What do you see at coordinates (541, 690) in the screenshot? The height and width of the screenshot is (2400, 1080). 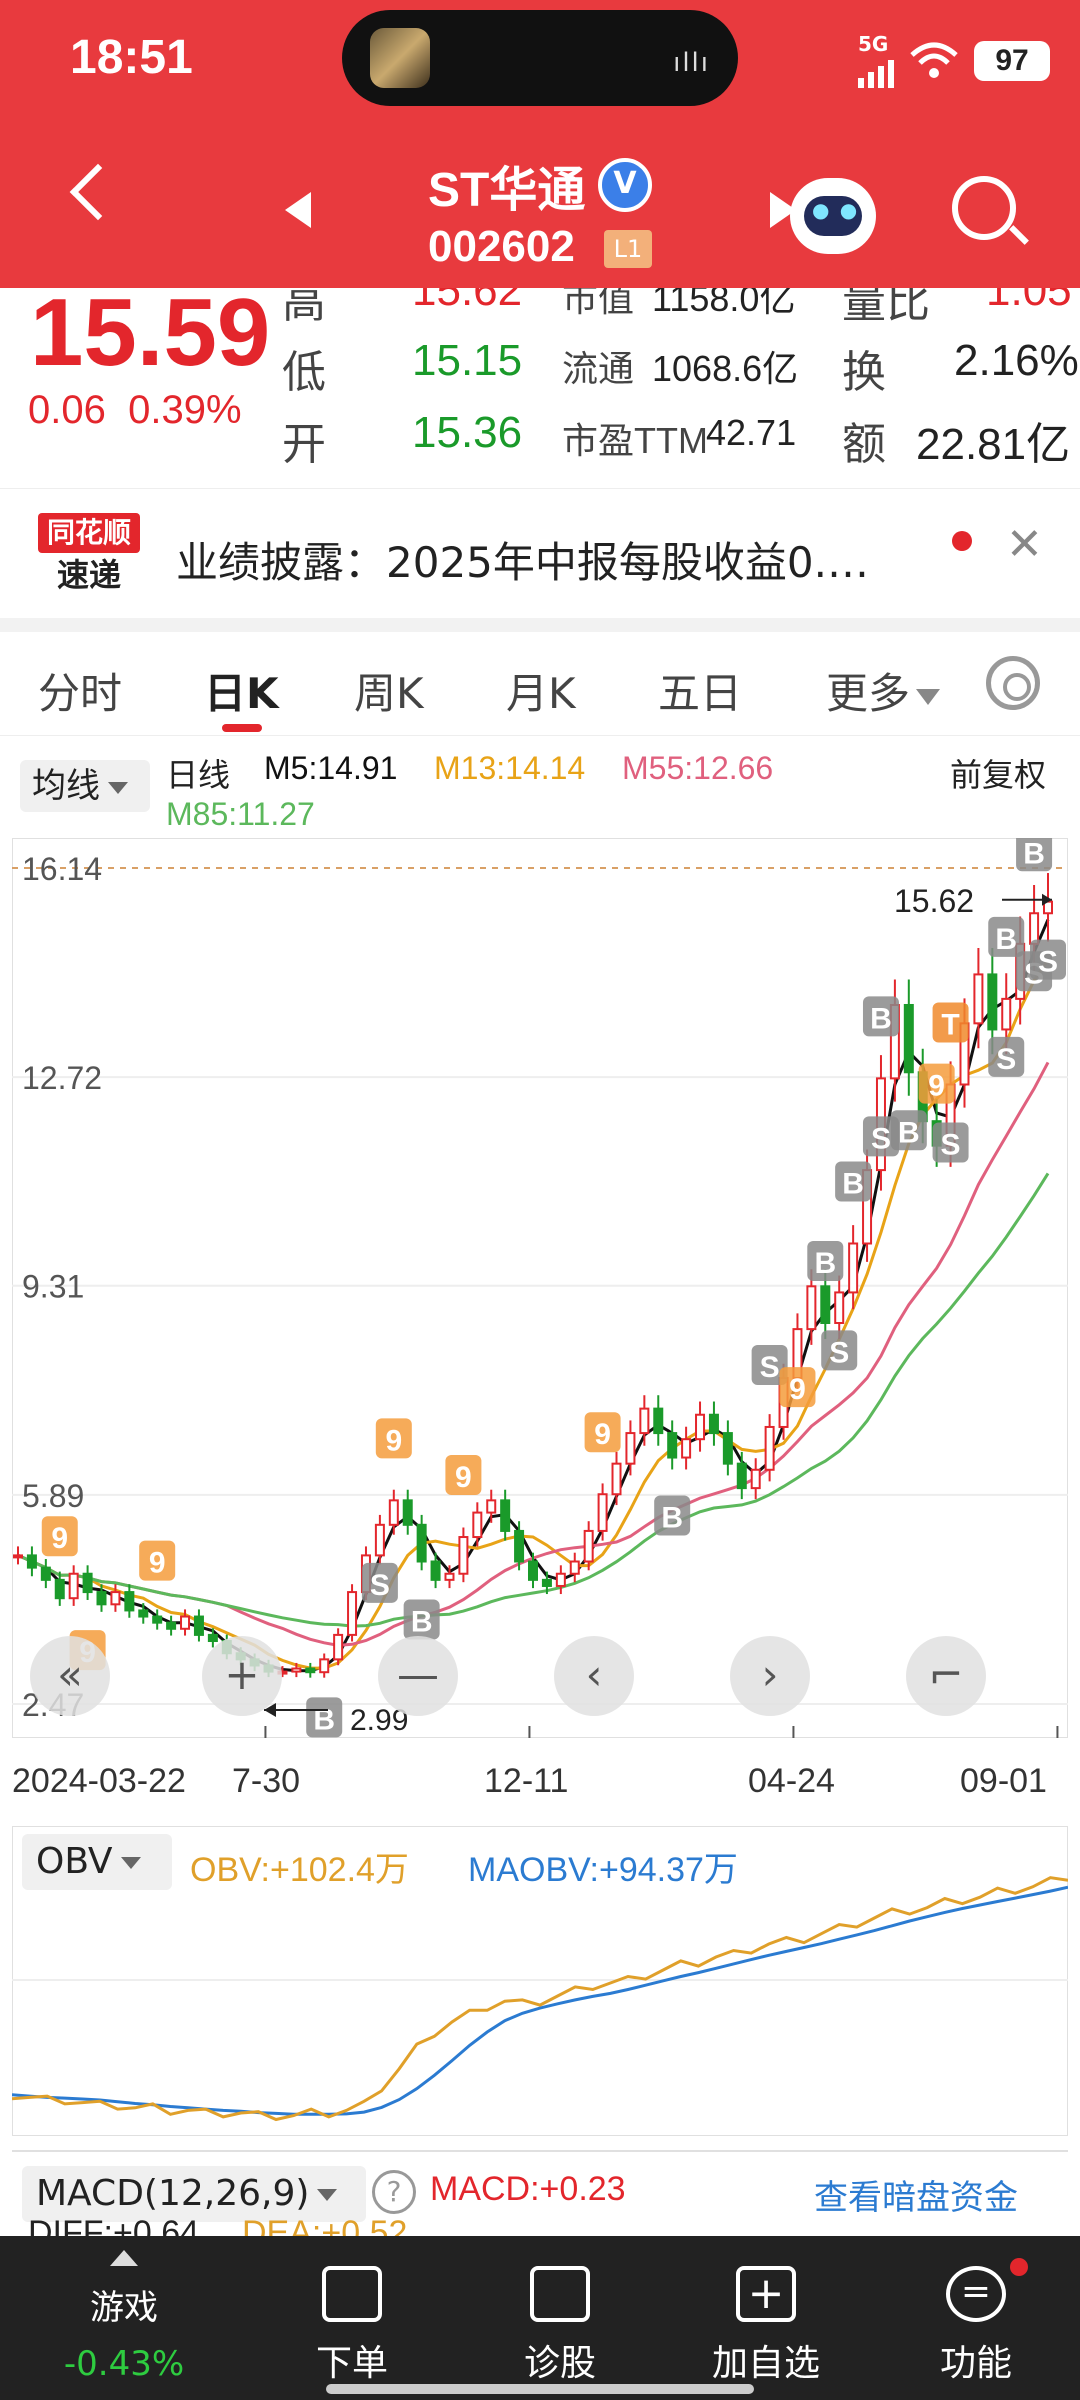 I see `tab-monthly-k: 月K` at bounding box center [541, 690].